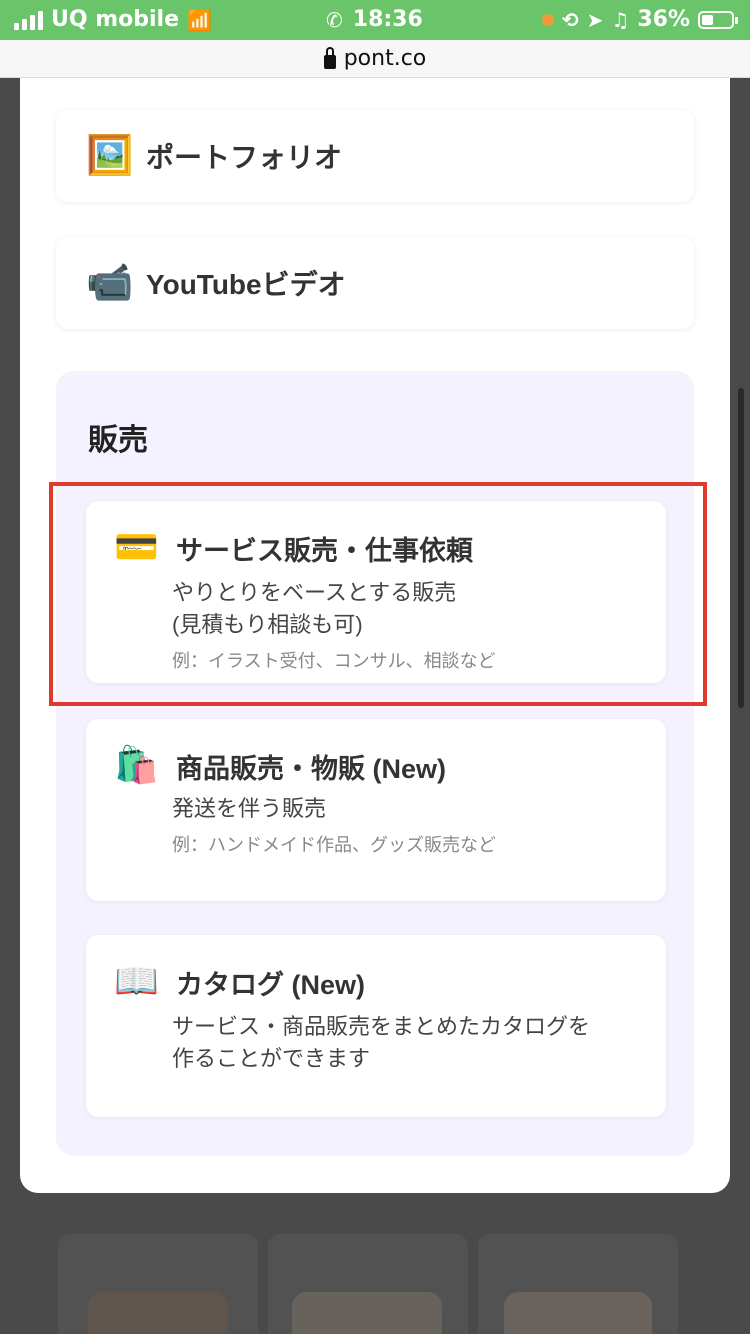 This screenshot has width=750, height=1334. What do you see at coordinates (271, 1058) in the screenshot?
I see `sale-option-description: 作ることができます` at bounding box center [271, 1058].